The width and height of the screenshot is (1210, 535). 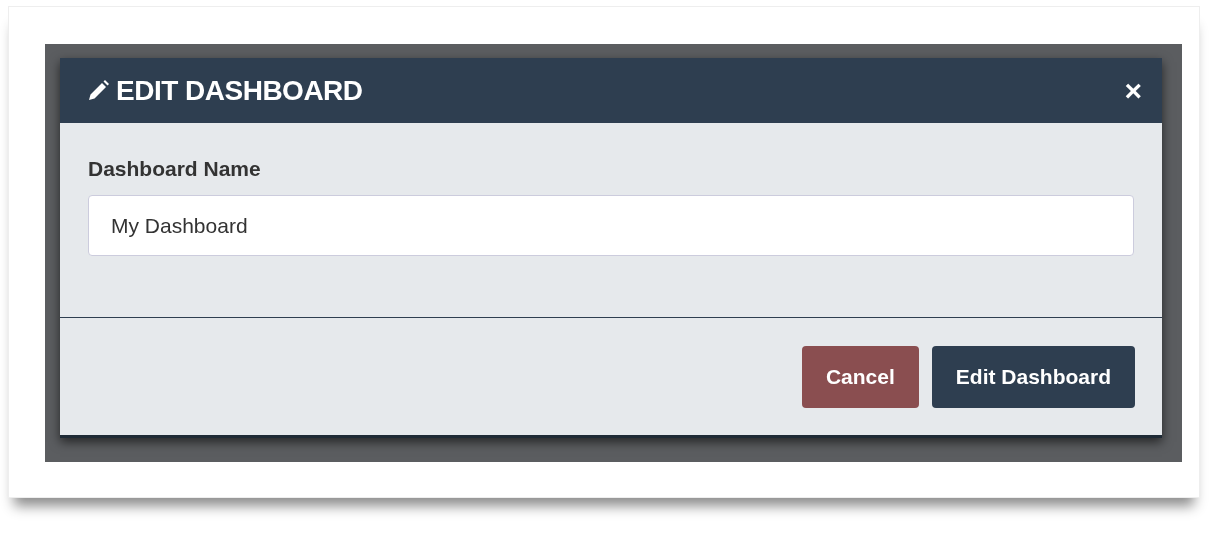 I want to click on edit-dashboard-button: Edit Dashboard, so click(x=1033, y=377).